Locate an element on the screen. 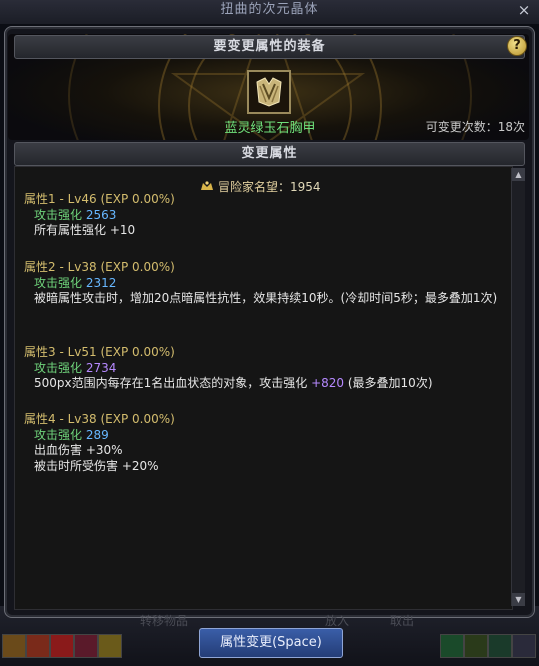 Image resolution: width=539 pixels, height=666 pixels. attribute-line: 攻击强化 289 is located at coordinates (71, 434).